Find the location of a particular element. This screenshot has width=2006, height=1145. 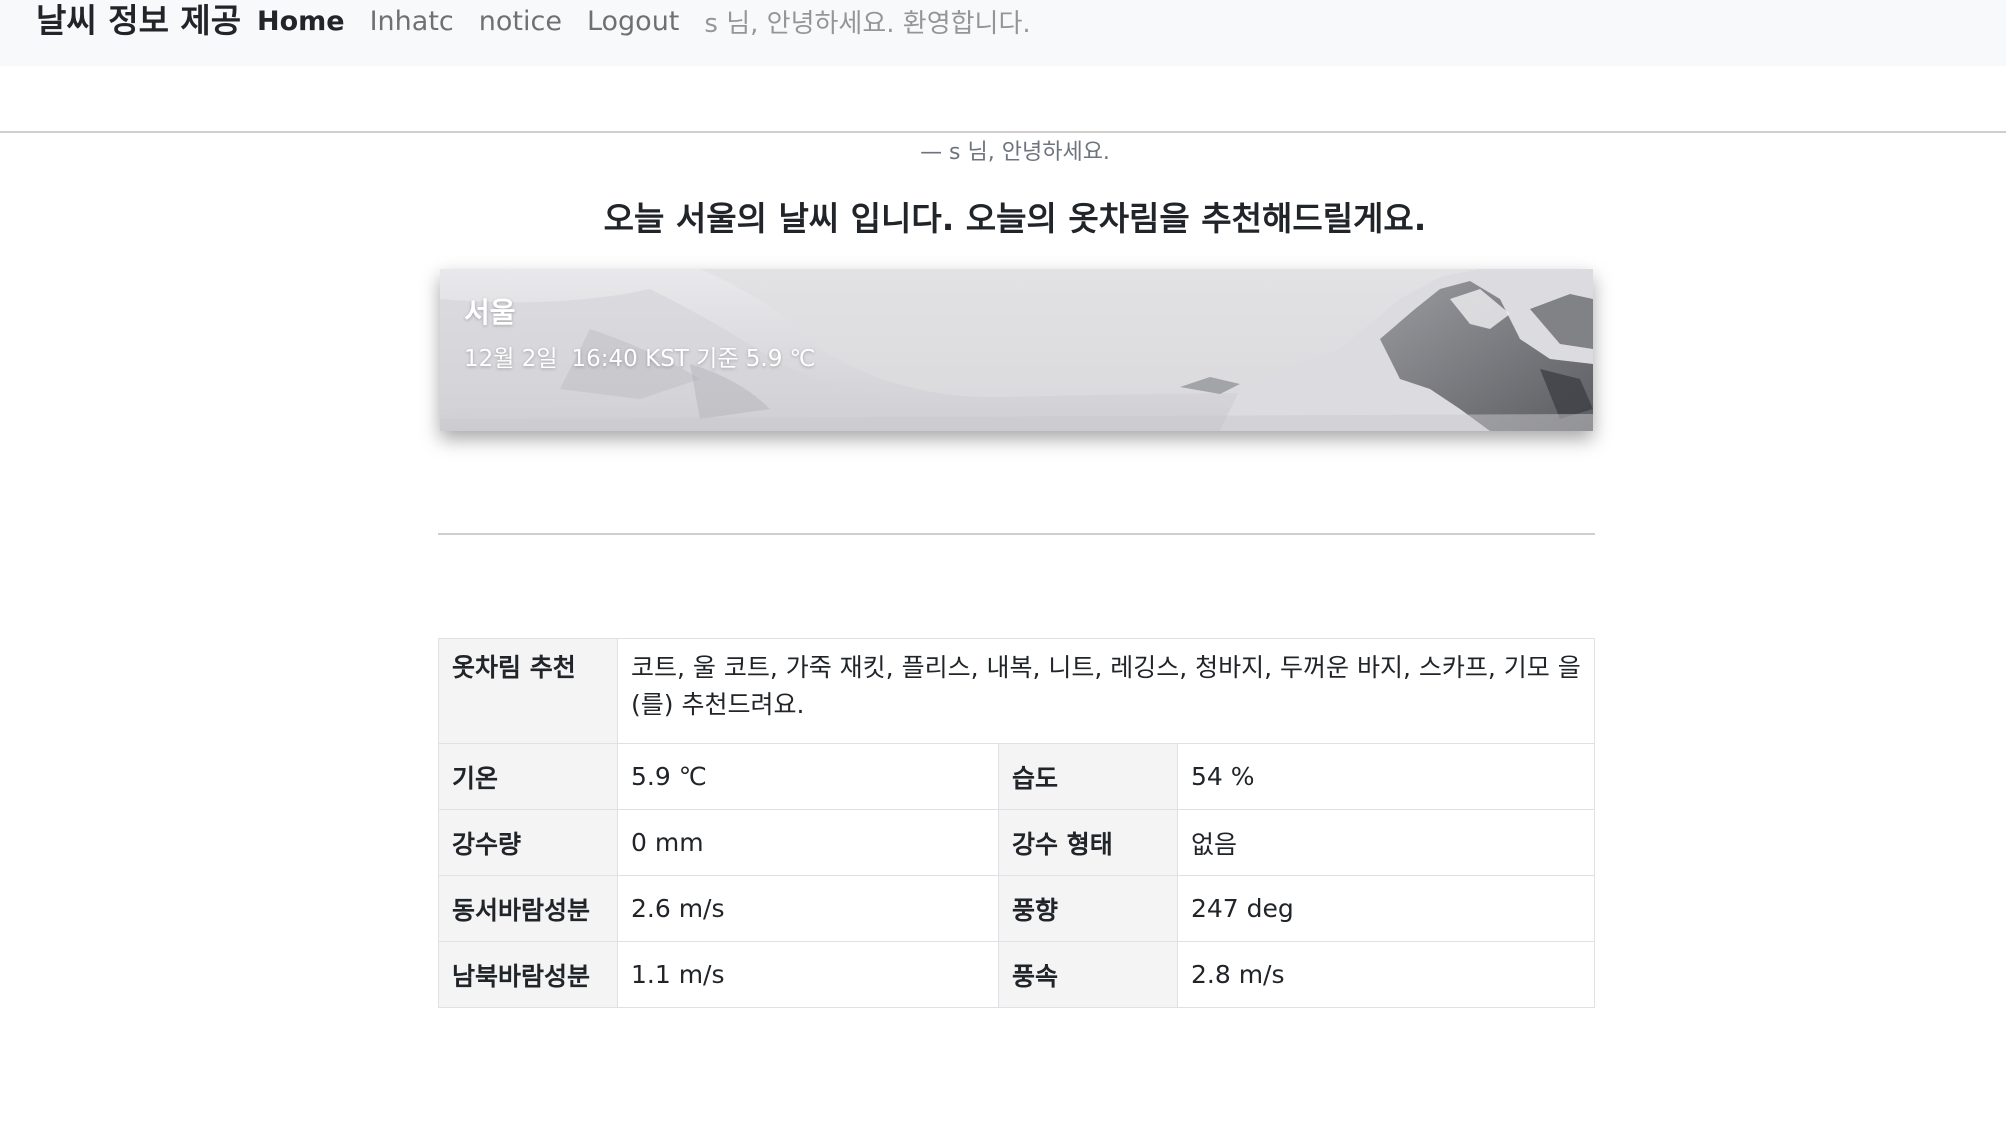

table-cell-label: 강수량 is located at coordinates (528, 842).